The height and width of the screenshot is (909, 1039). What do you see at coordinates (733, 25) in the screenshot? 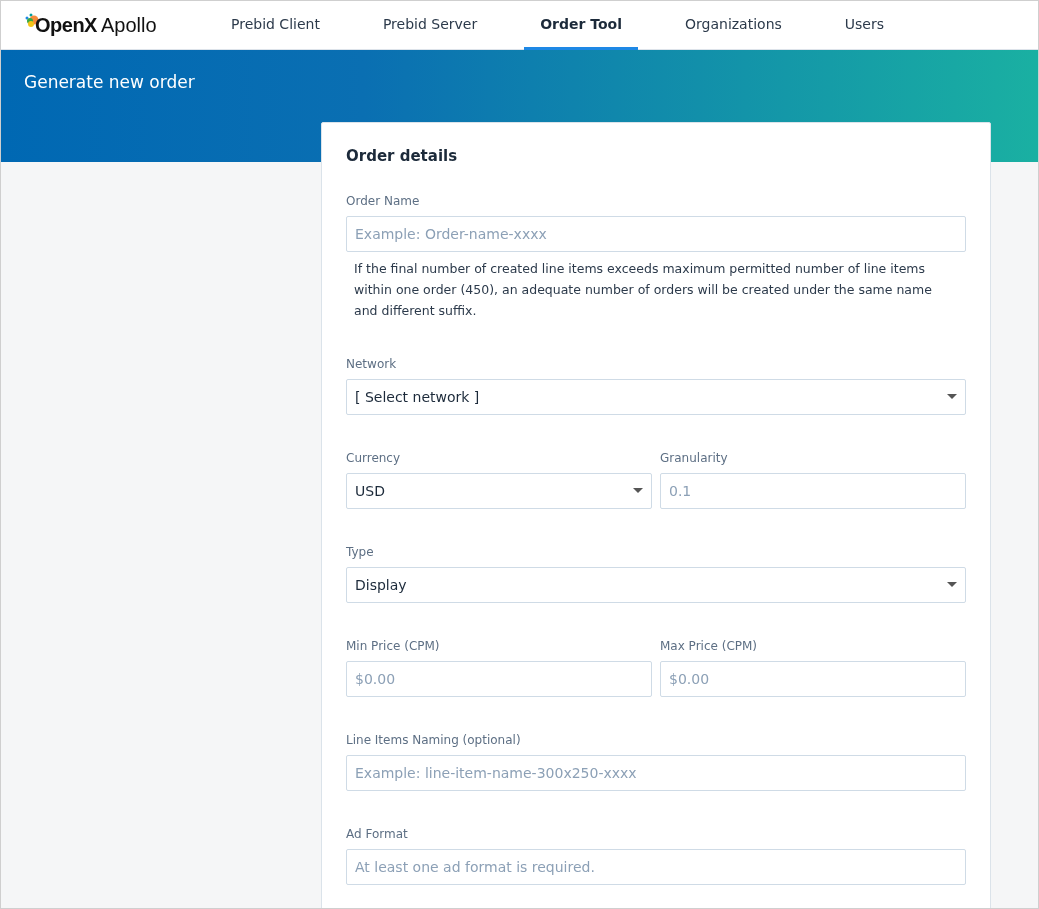
I see `nav-tab: Organizations` at bounding box center [733, 25].